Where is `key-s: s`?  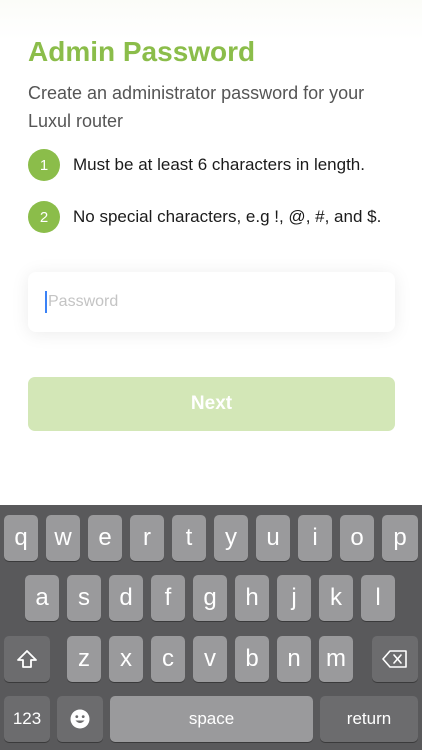
key-s: s is located at coordinates (84, 598).